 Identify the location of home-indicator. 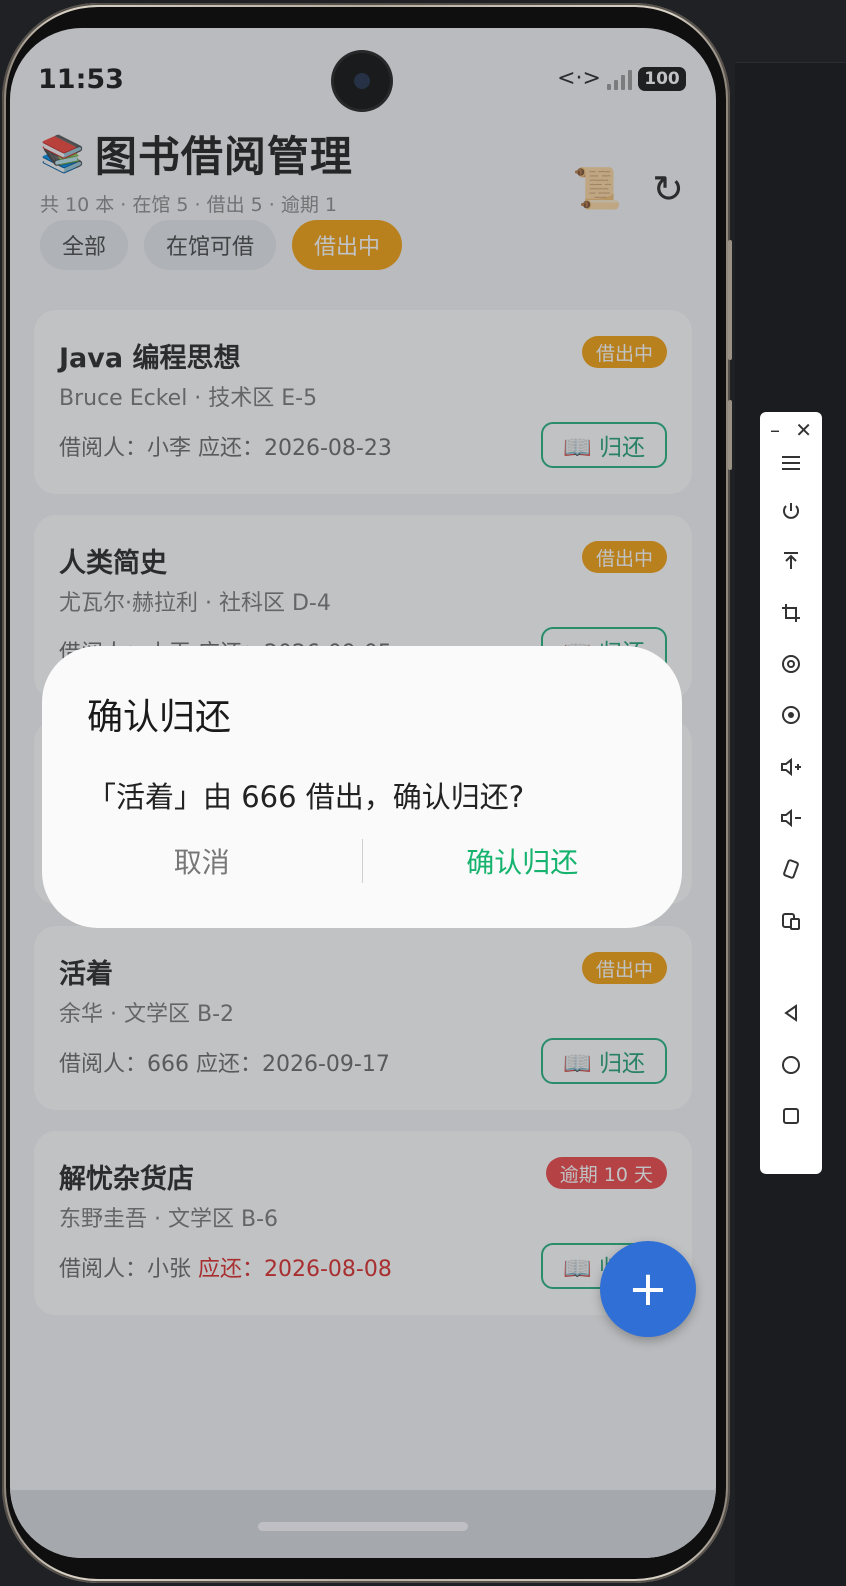
(363, 1526).